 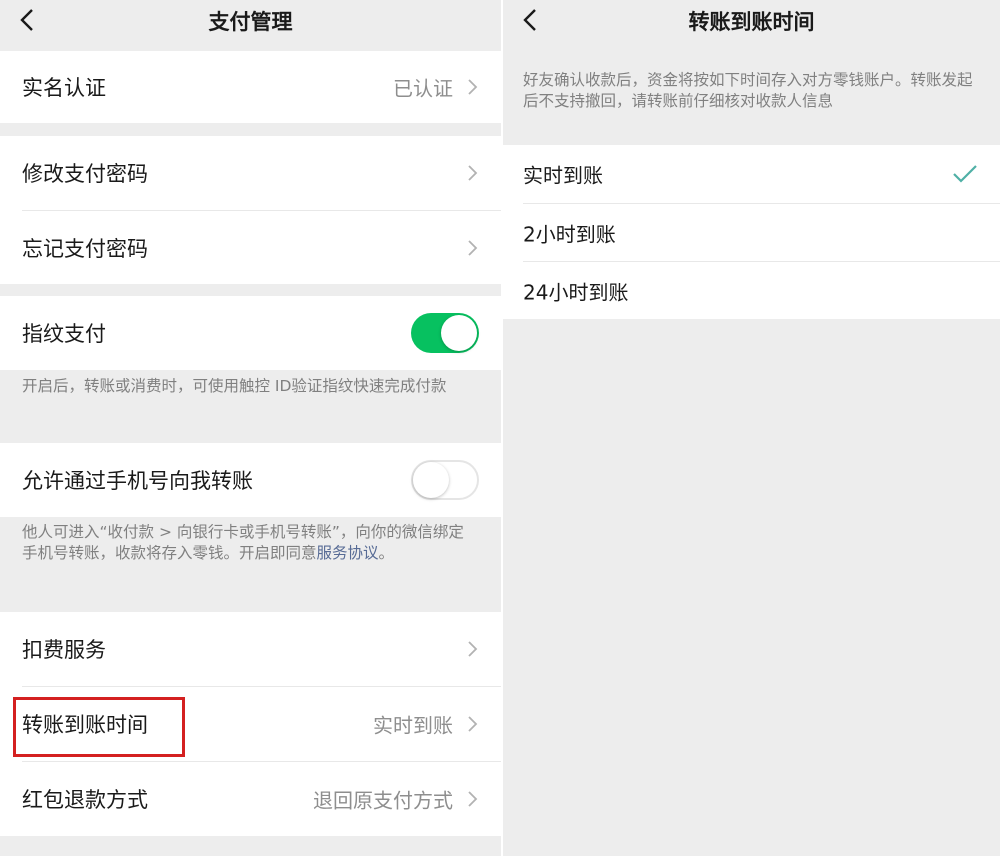 I want to click on change-password-row: 修改支付密码, so click(x=250, y=173).